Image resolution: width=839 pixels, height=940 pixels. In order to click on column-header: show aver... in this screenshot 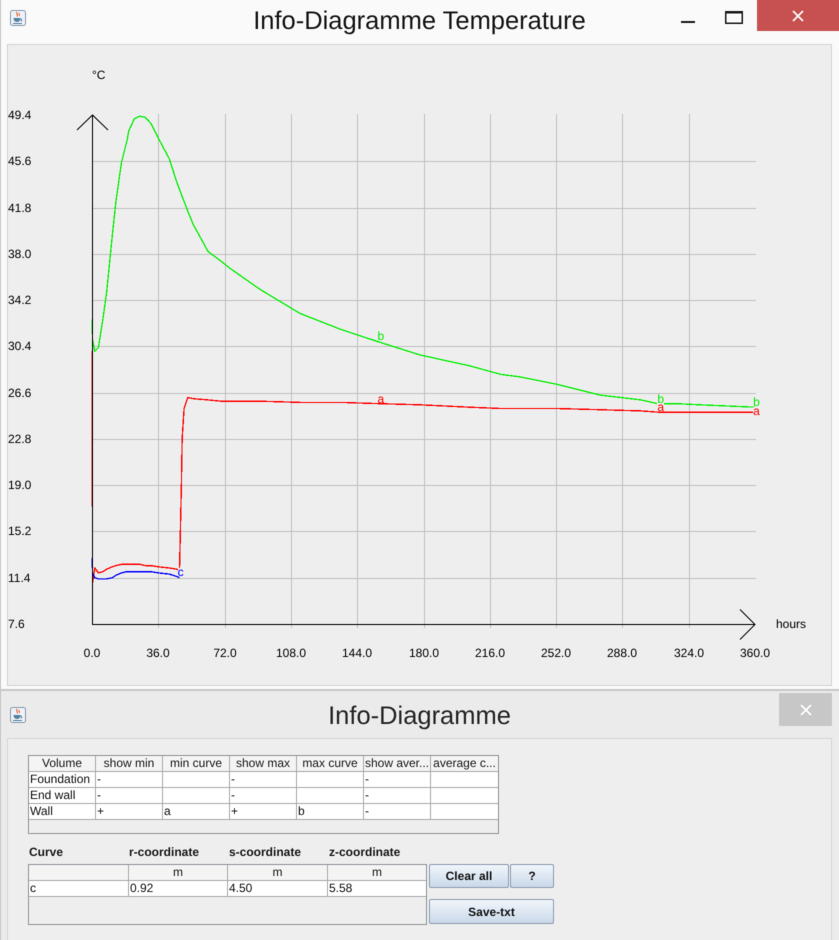, I will do `click(397, 764)`.